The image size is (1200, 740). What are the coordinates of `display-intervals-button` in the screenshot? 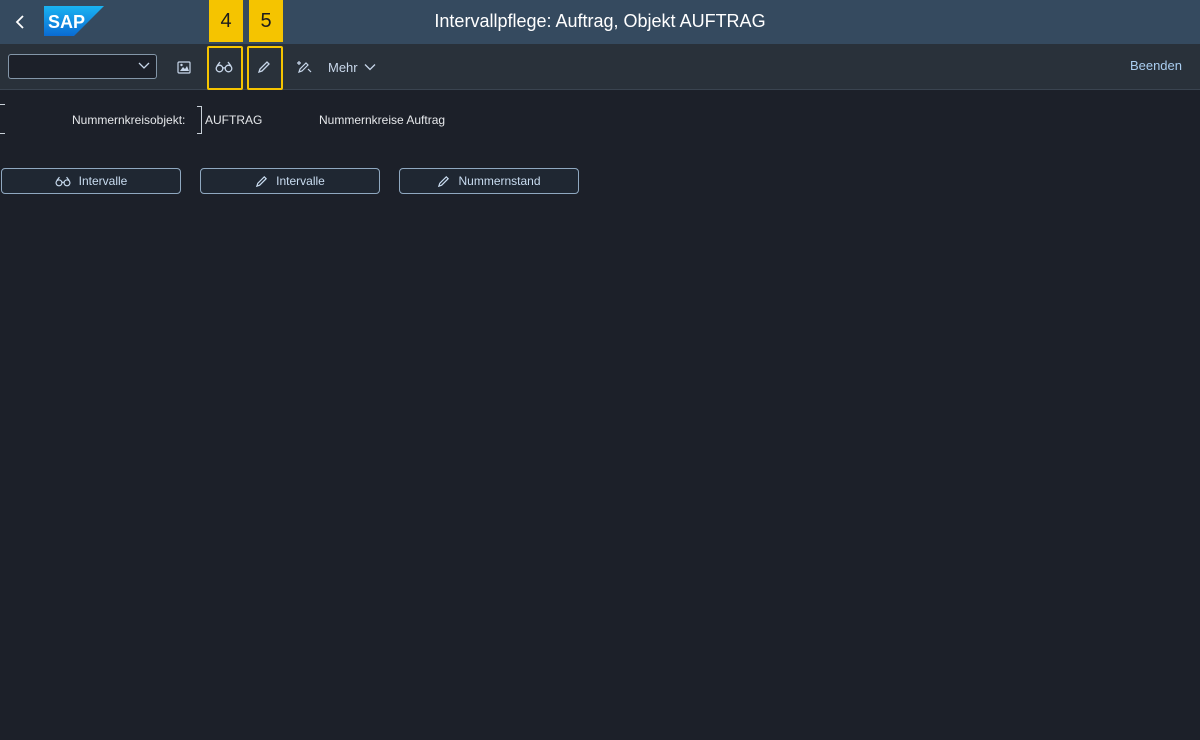 It's located at (224, 67).